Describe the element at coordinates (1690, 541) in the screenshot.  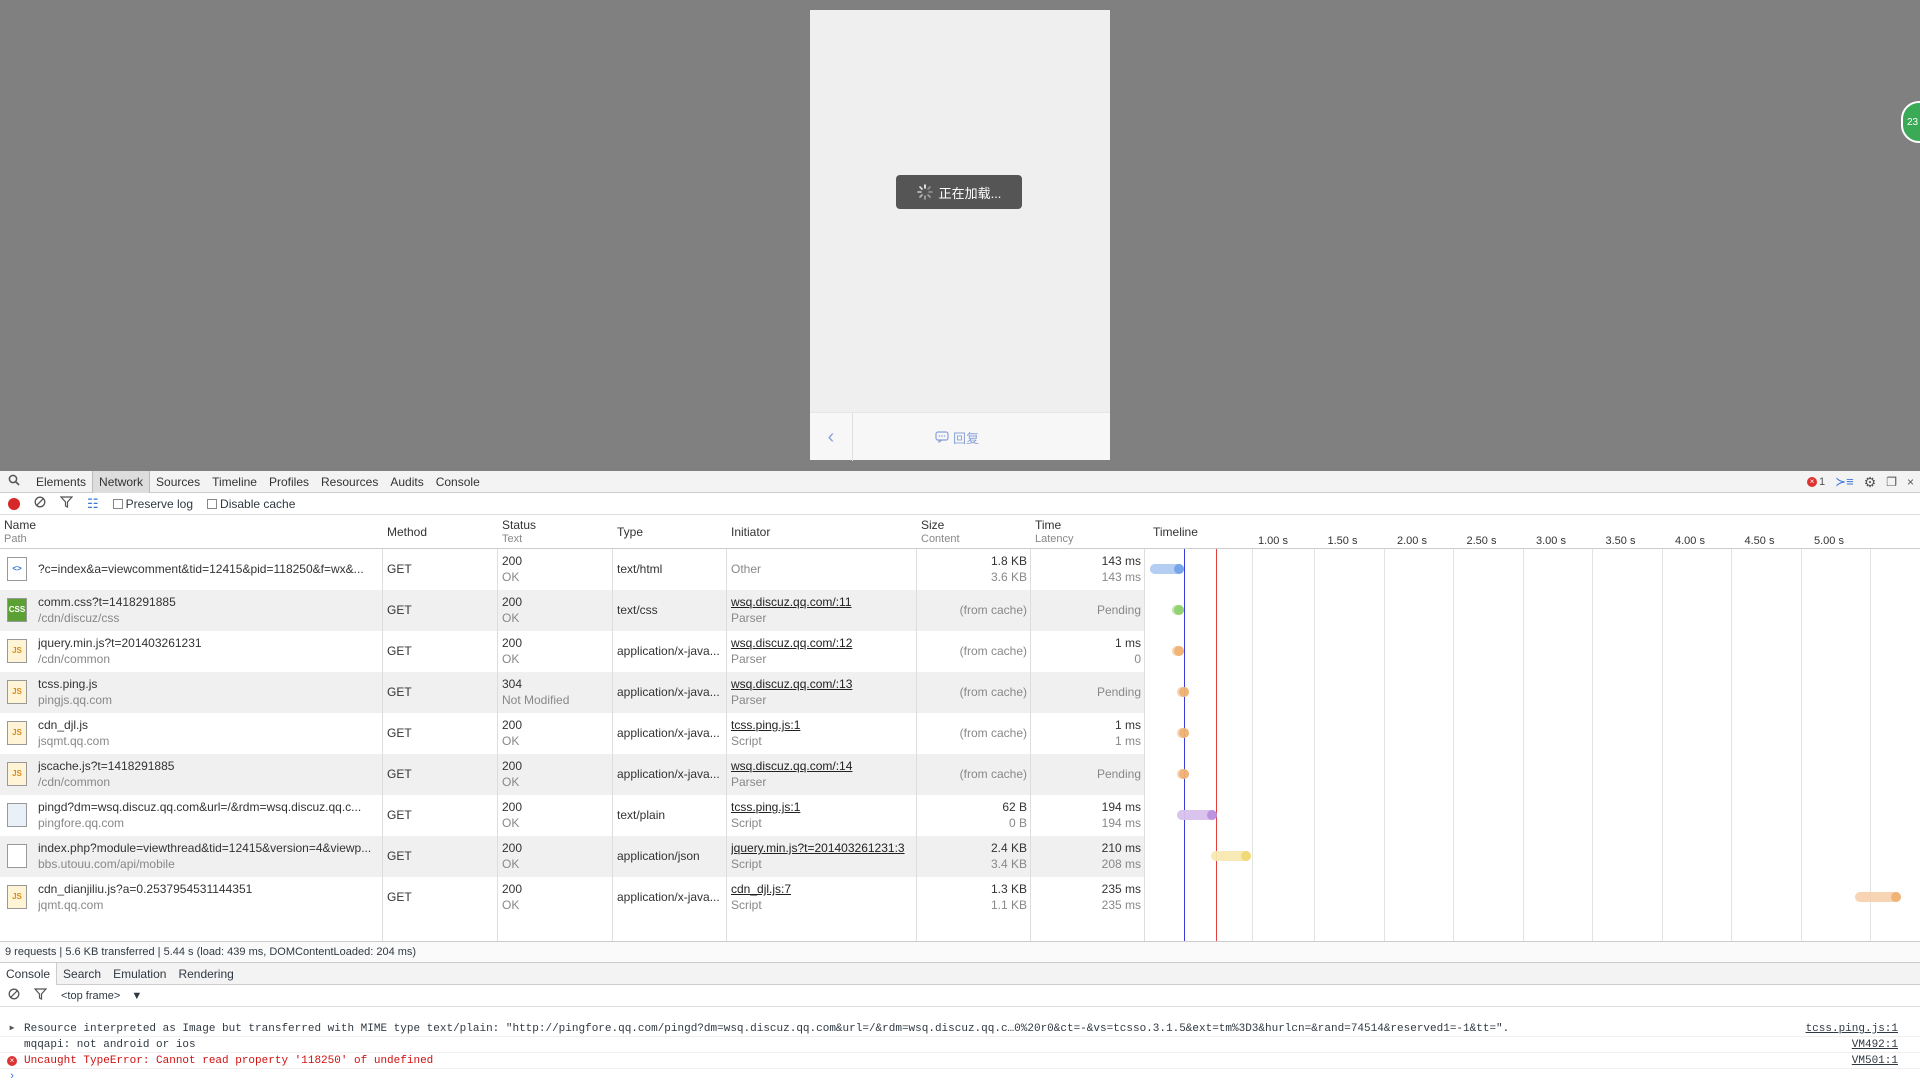
I see `timeline-tick-label: 4.00 s` at that location.